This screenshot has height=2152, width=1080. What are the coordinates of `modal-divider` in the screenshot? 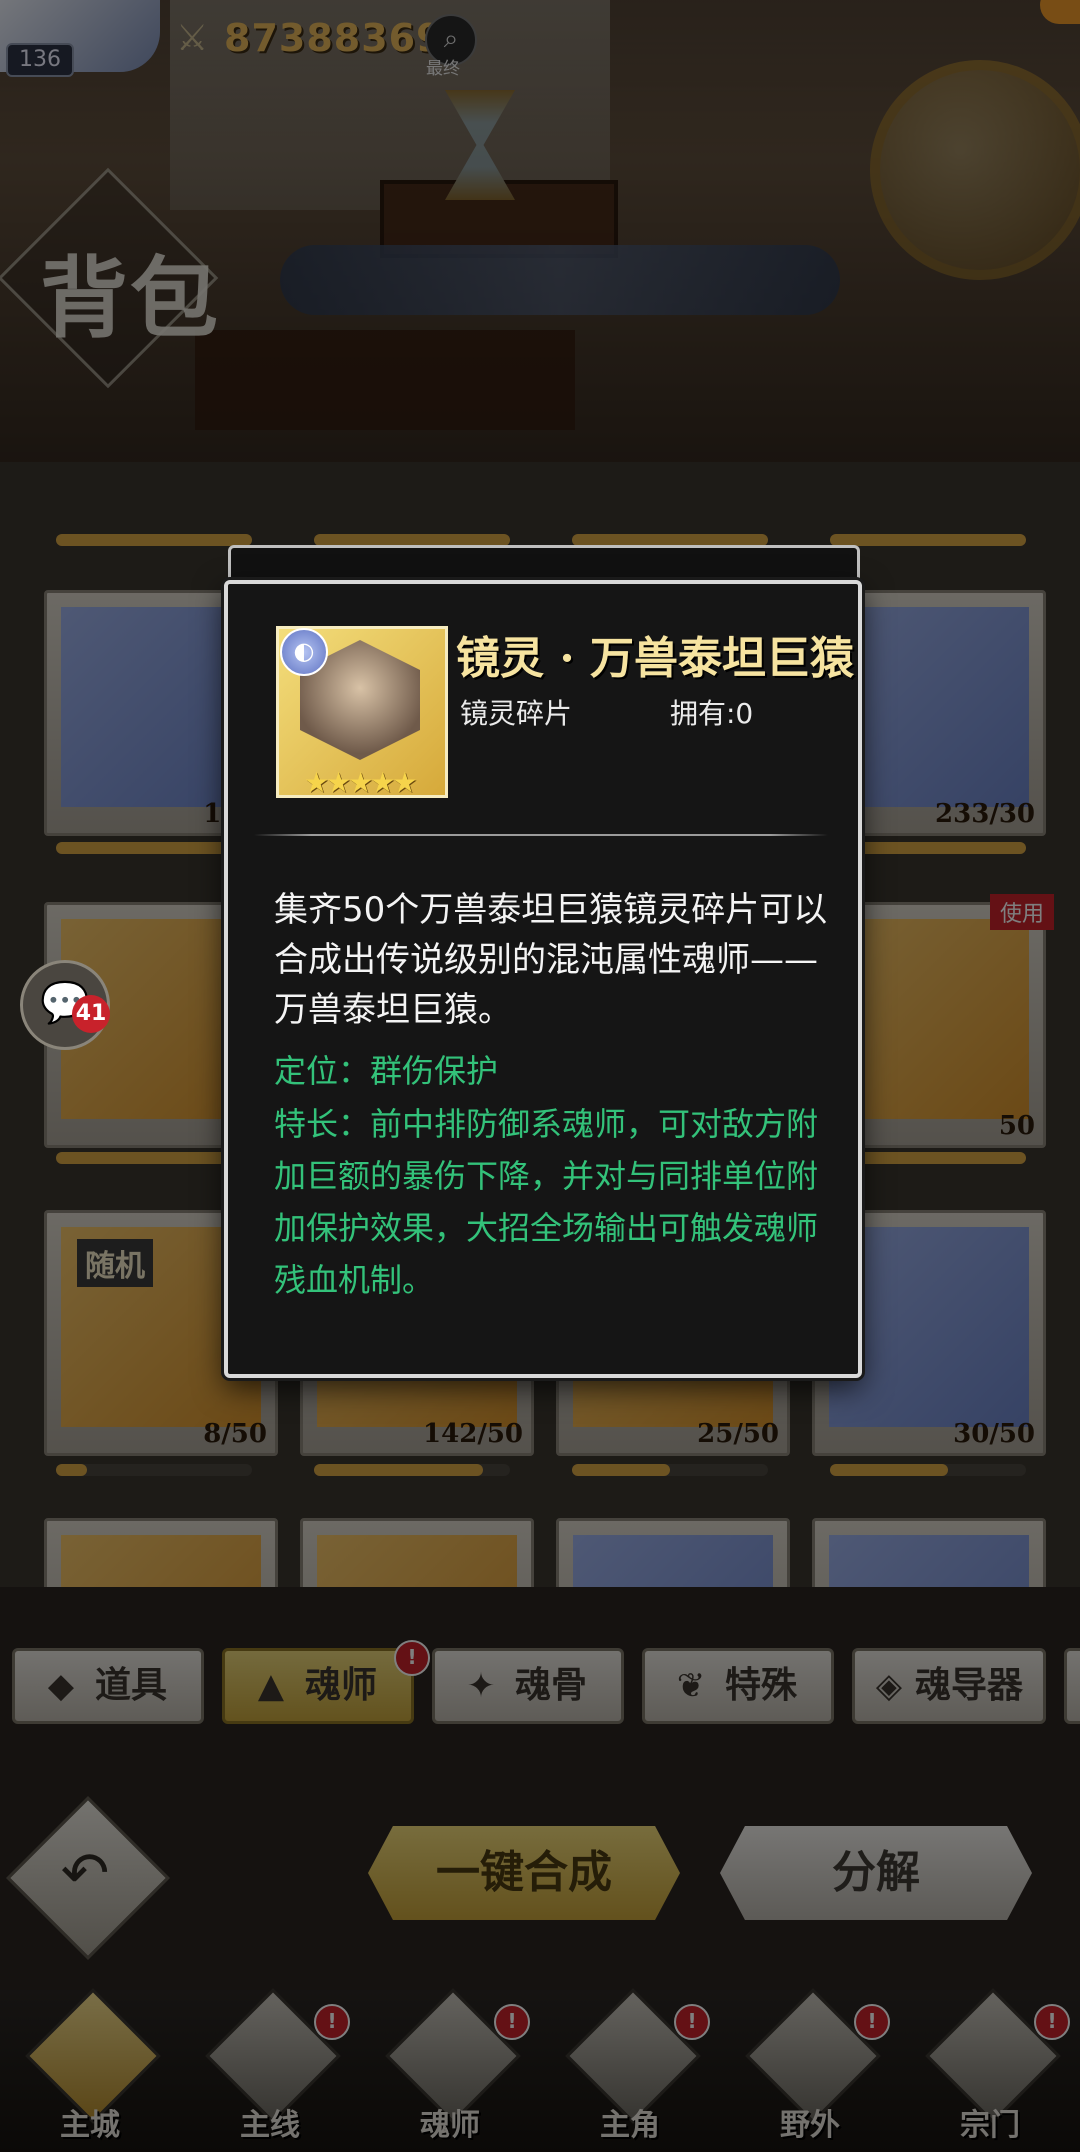 It's located at (541, 835).